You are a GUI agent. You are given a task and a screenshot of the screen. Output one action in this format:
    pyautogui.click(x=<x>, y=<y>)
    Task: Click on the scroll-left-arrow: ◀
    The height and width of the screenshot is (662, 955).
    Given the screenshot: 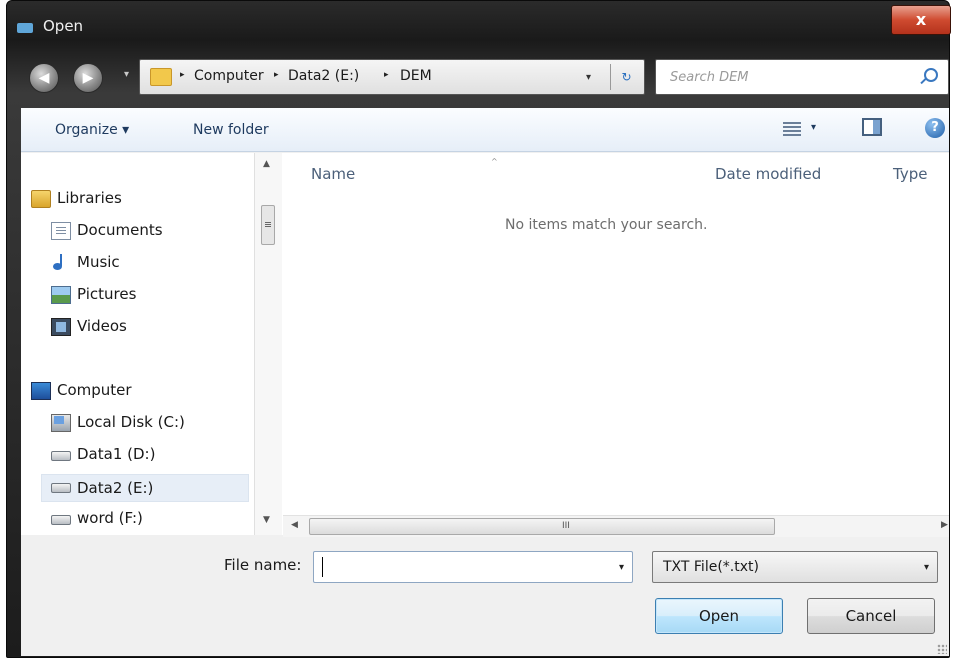 What is the action you would take?
    pyautogui.click(x=294, y=525)
    